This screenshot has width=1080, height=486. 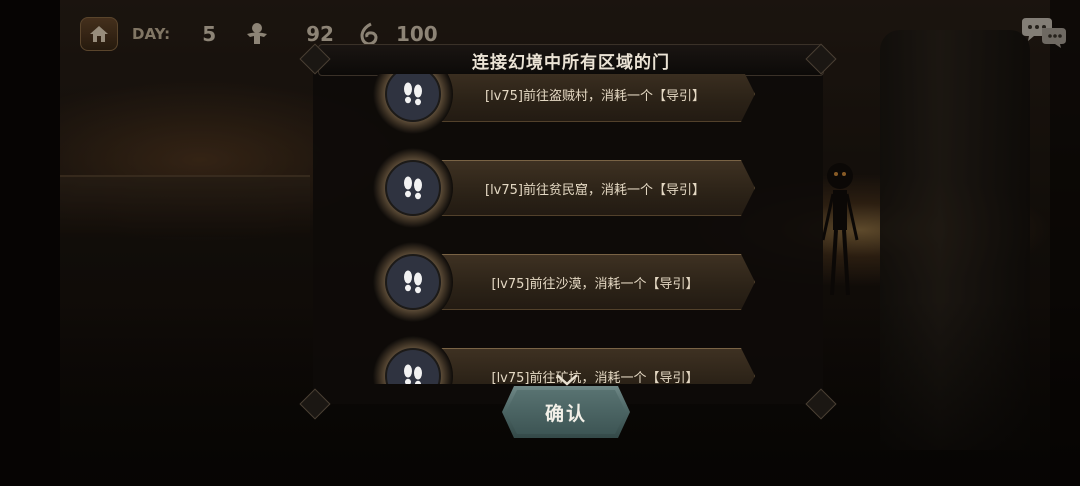 What do you see at coordinates (595, 284) in the screenshot?
I see `item-label: [lv75]前往沙漠，消耗一个【导引】` at bounding box center [595, 284].